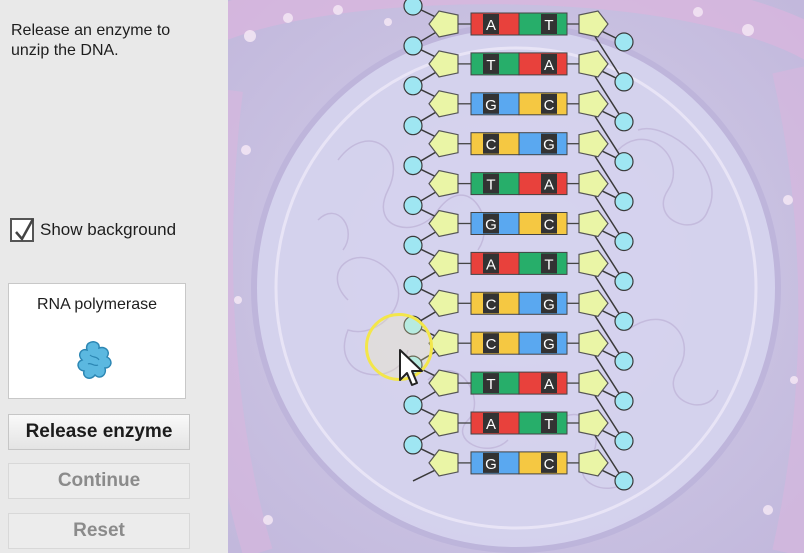  Describe the element at coordinates (99, 432) in the screenshot. I see `release-enzyme-button: Release enzyme` at that location.